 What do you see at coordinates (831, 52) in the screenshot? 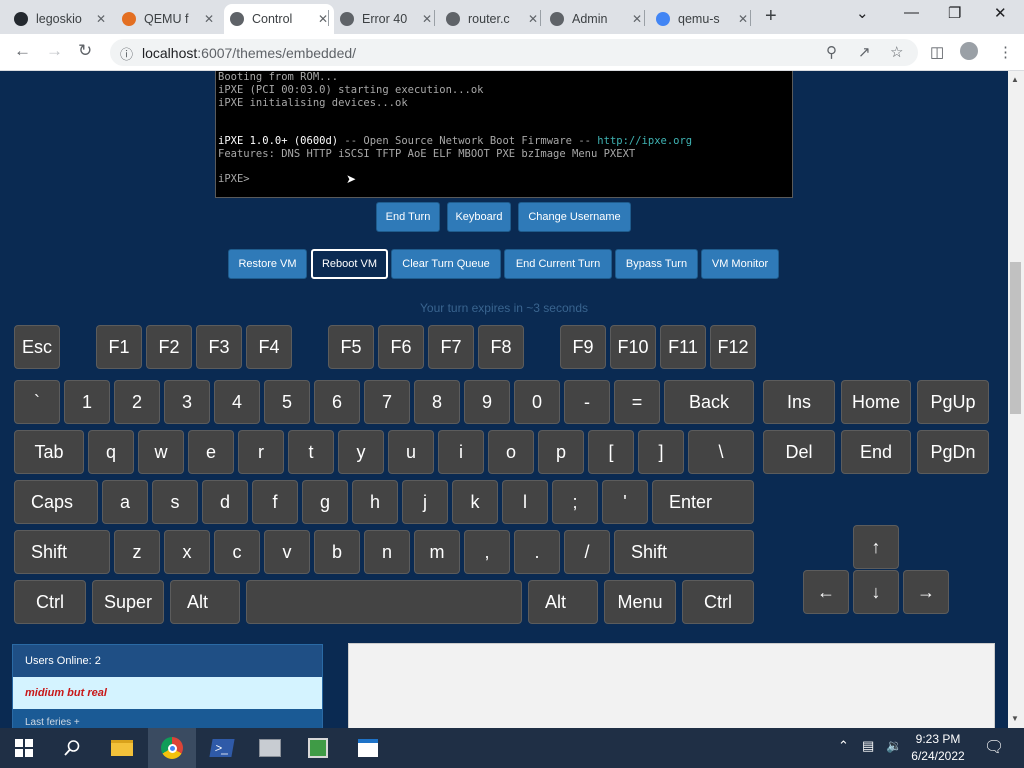
I see `zoom-icon: ⚲` at bounding box center [831, 52].